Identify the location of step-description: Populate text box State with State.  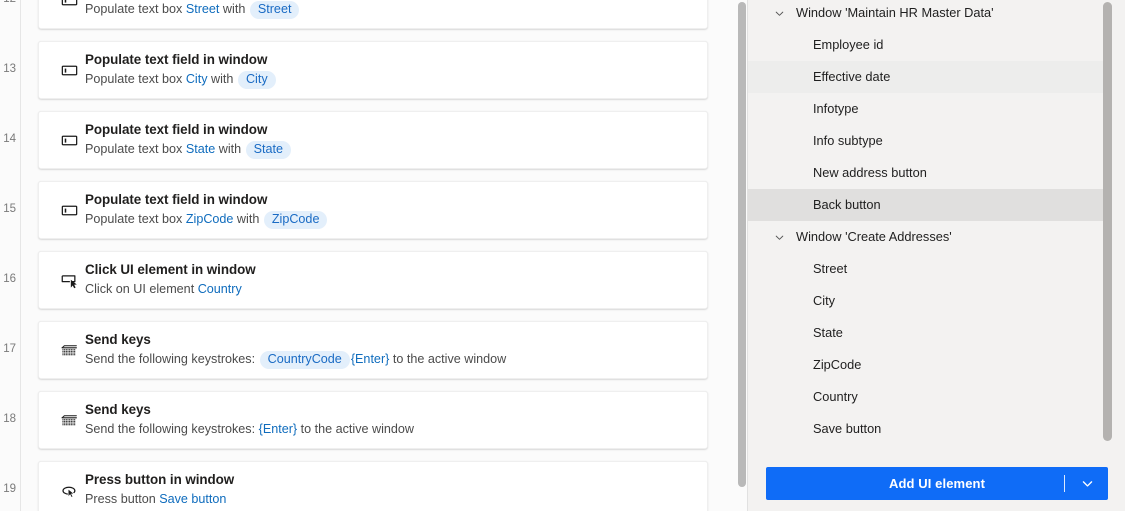
(390, 149).